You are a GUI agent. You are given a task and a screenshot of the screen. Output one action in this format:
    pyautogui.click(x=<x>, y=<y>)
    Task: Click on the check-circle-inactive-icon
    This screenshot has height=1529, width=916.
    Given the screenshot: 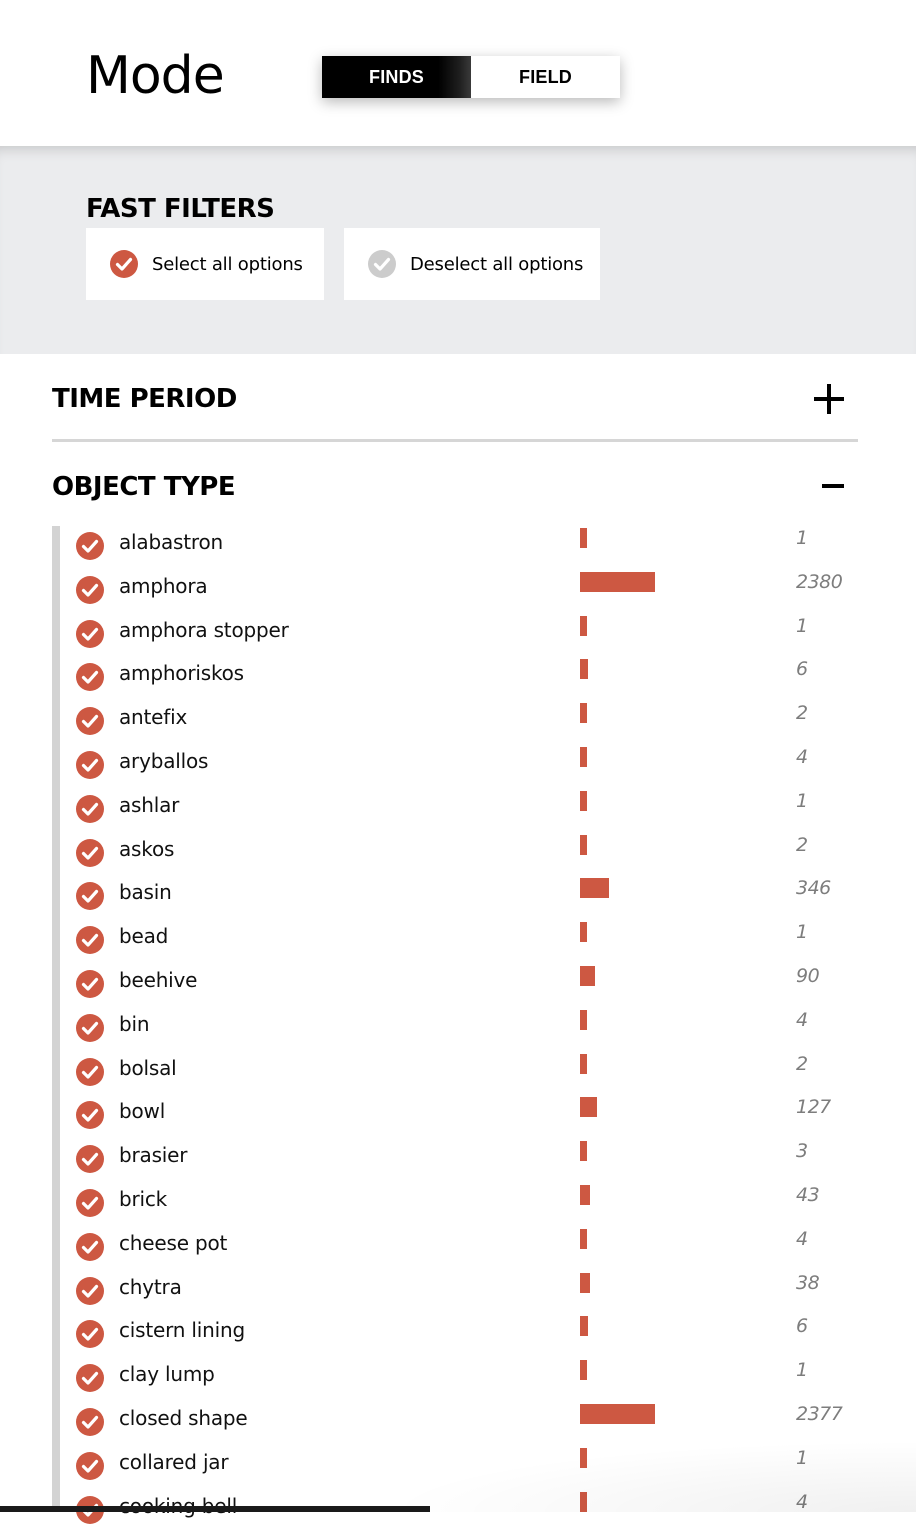 What is the action you would take?
    pyautogui.click(x=382, y=264)
    